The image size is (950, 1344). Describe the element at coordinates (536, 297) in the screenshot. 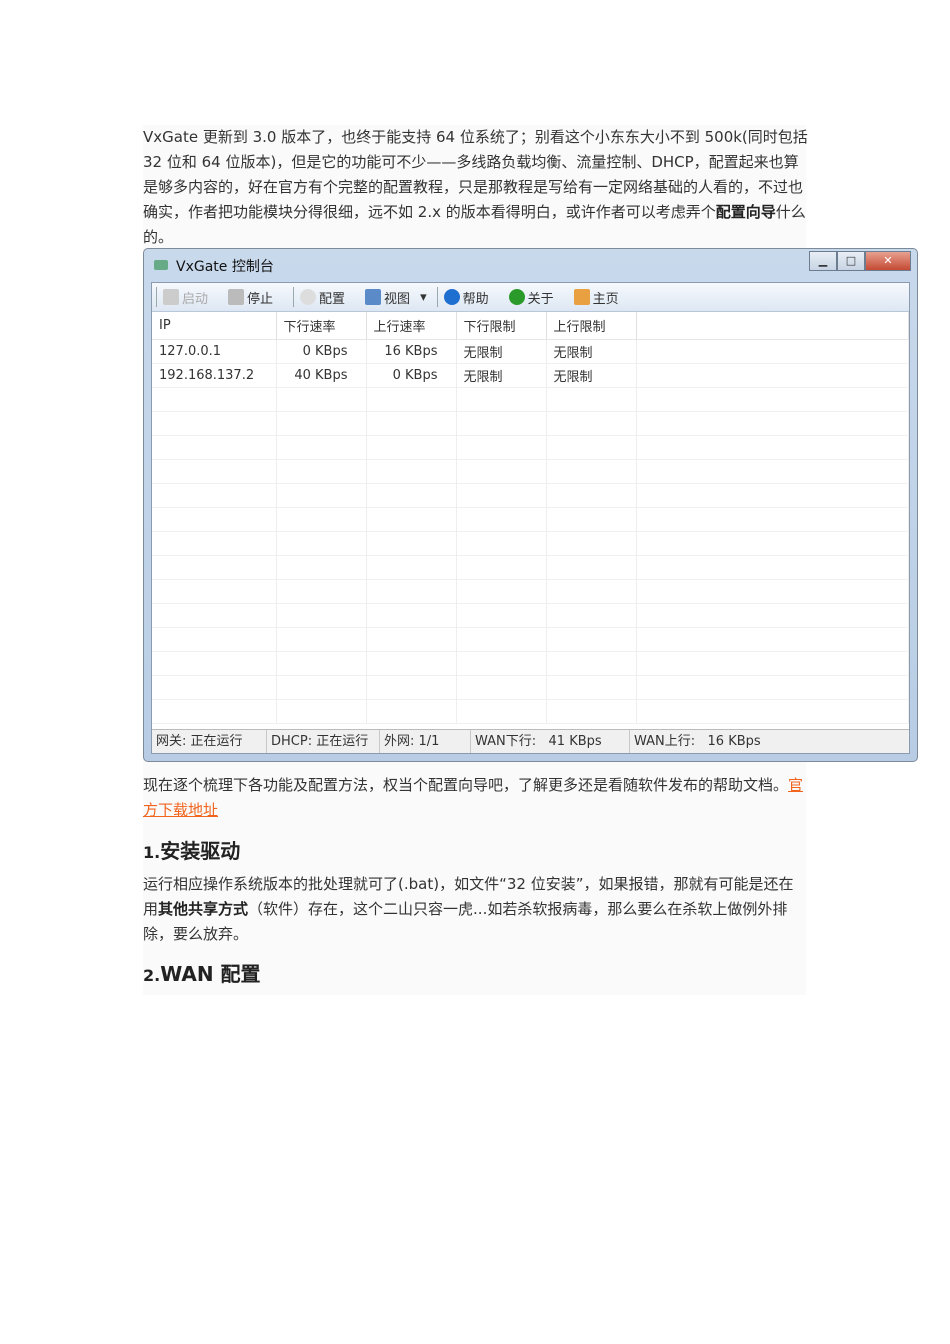

I see `about-button: 关于` at that location.